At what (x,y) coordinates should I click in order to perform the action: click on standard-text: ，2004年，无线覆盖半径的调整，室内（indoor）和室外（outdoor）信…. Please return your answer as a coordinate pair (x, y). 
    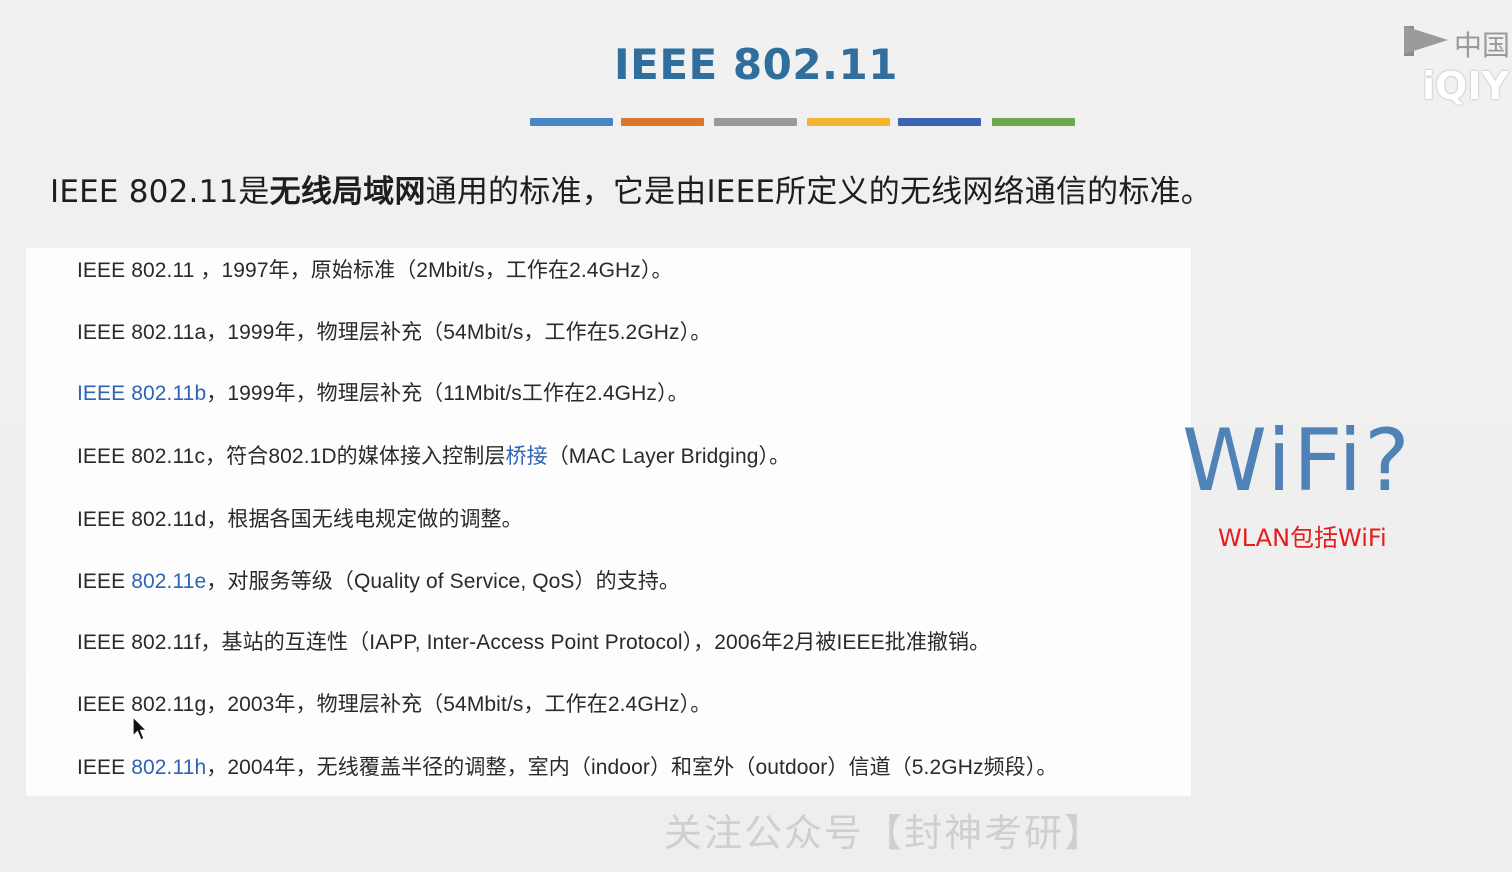
    Looking at the image, I should click on (632, 767).